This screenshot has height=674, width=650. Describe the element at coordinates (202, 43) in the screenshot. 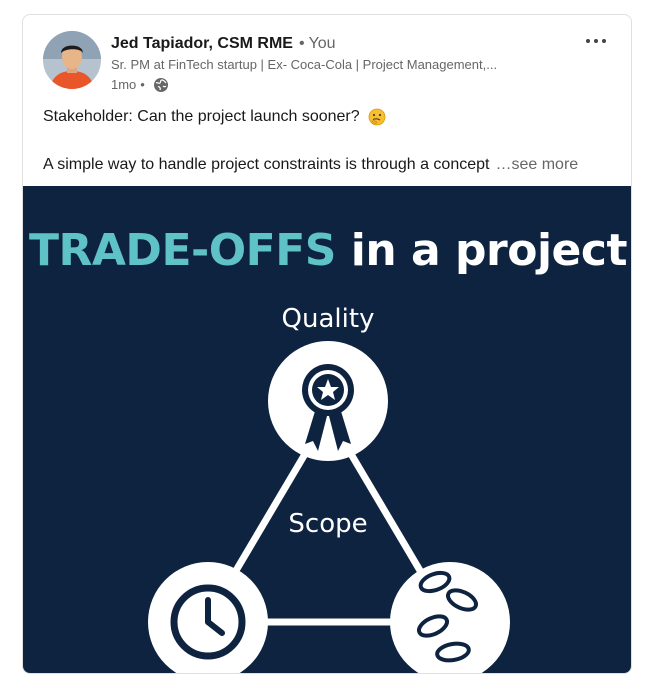

I see `author-name: Jed Tapiador, CSM RME` at that location.